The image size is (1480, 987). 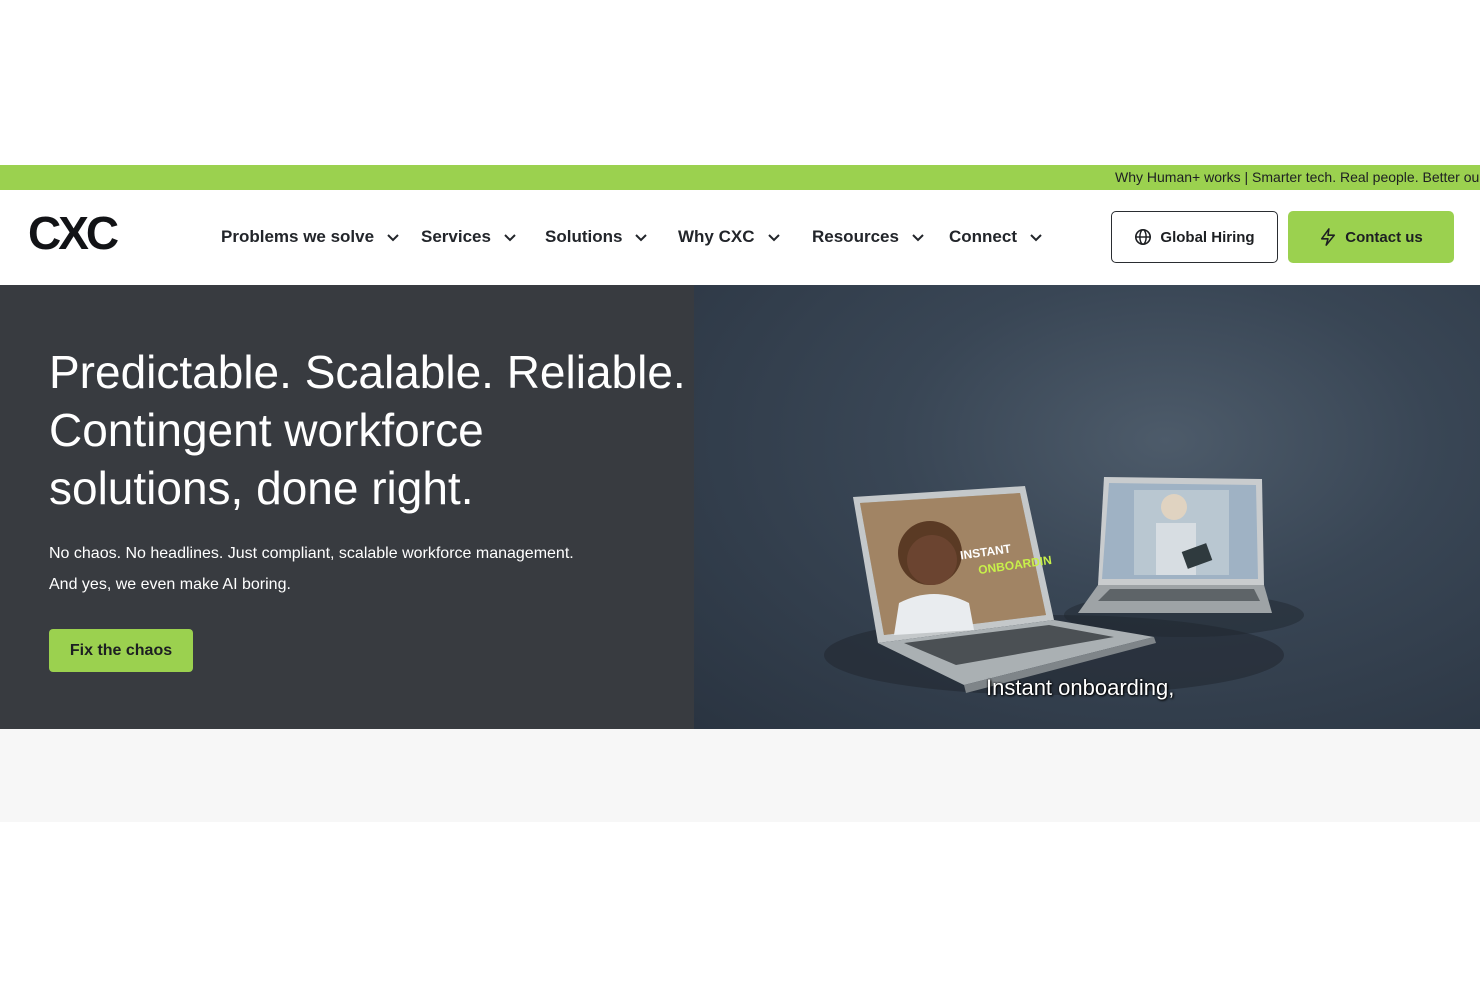 I want to click on nav-label: Why CXC, so click(x=716, y=236).